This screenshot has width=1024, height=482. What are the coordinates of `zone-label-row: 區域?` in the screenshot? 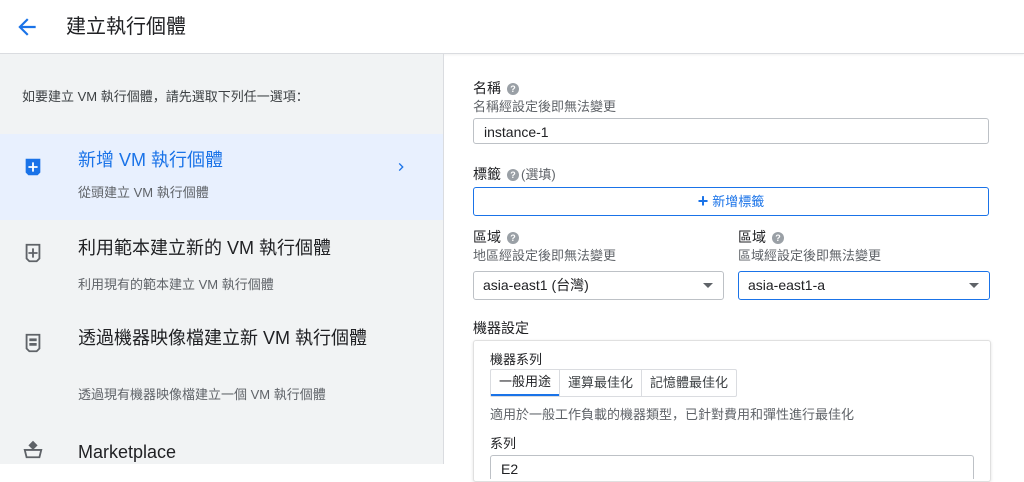 It's located at (761, 237).